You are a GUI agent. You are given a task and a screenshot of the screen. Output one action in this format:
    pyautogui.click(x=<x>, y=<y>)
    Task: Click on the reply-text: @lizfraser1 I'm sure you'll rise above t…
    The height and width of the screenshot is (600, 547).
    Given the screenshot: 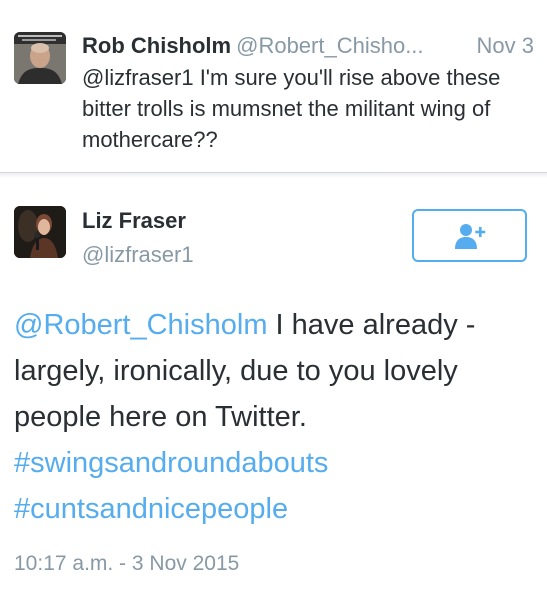 What is the action you would take?
    pyautogui.click(x=291, y=108)
    